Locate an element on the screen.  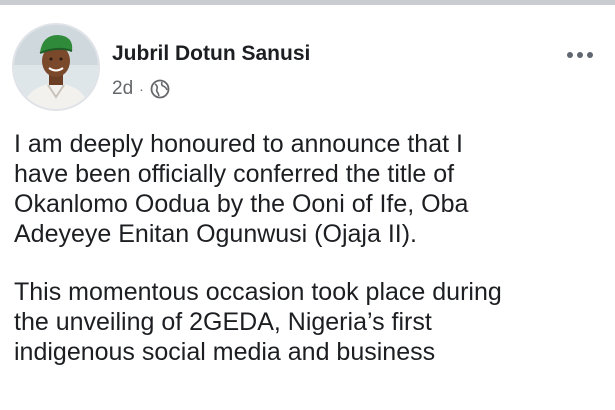
author-name: Jubril Dotun Sanusi is located at coordinates (211, 54).